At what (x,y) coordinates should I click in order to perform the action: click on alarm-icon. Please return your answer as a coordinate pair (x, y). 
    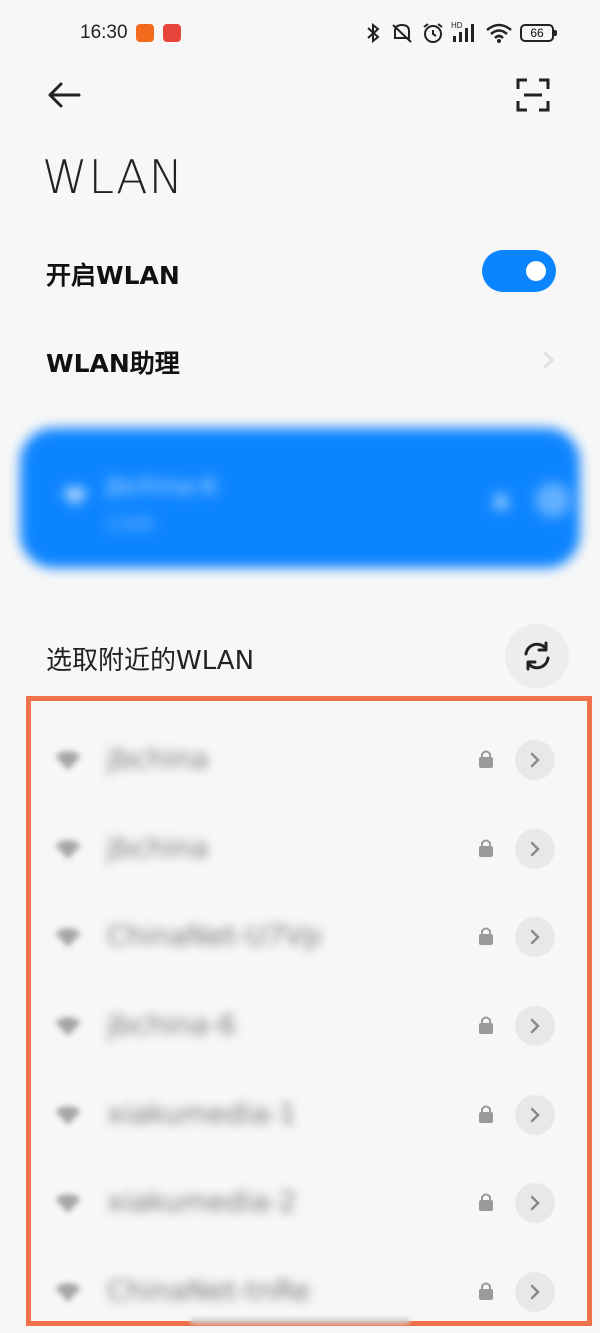
    Looking at the image, I should click on (433, 33).